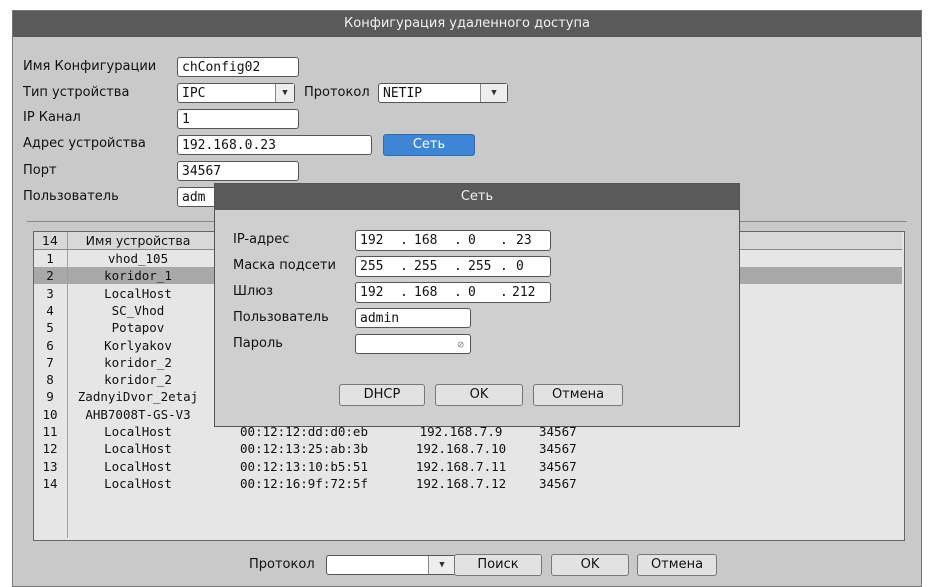  Describe the element at coordinates (467, 24) in the screenshot. I see `window-title: Конфигурация удаленного доступа` at that location.